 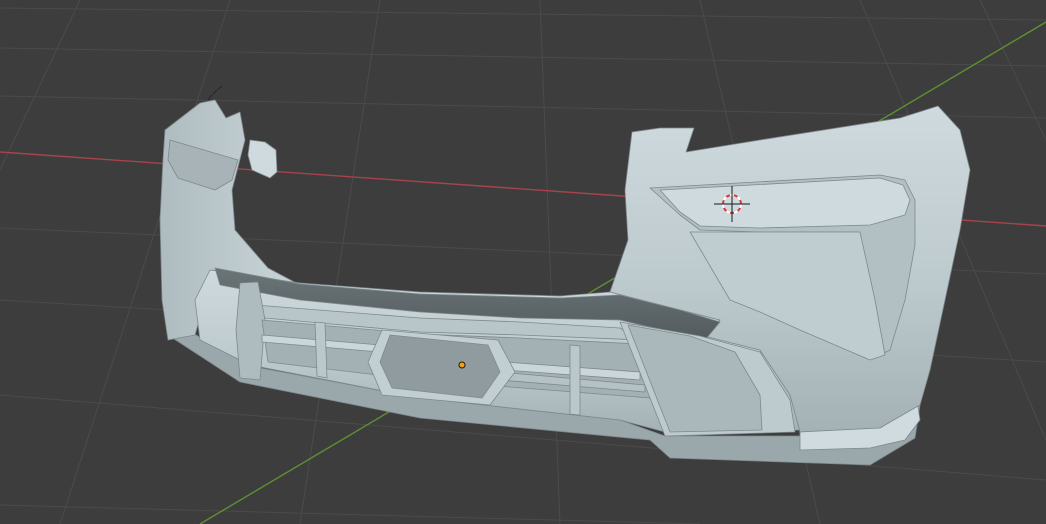 What do you see at coordinates (440, 366) in the screenshot?
I see `plate-holder-inner` at bounding box center [440, 366].